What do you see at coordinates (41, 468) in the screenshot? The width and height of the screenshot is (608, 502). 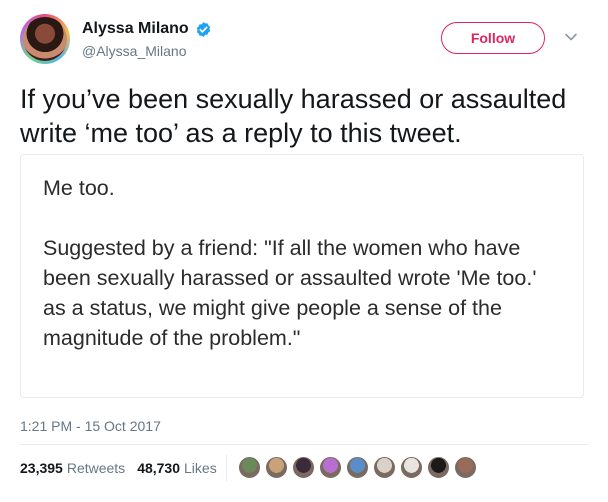 I see `retweets-count: 23,395` at bounding box center [41, 468].